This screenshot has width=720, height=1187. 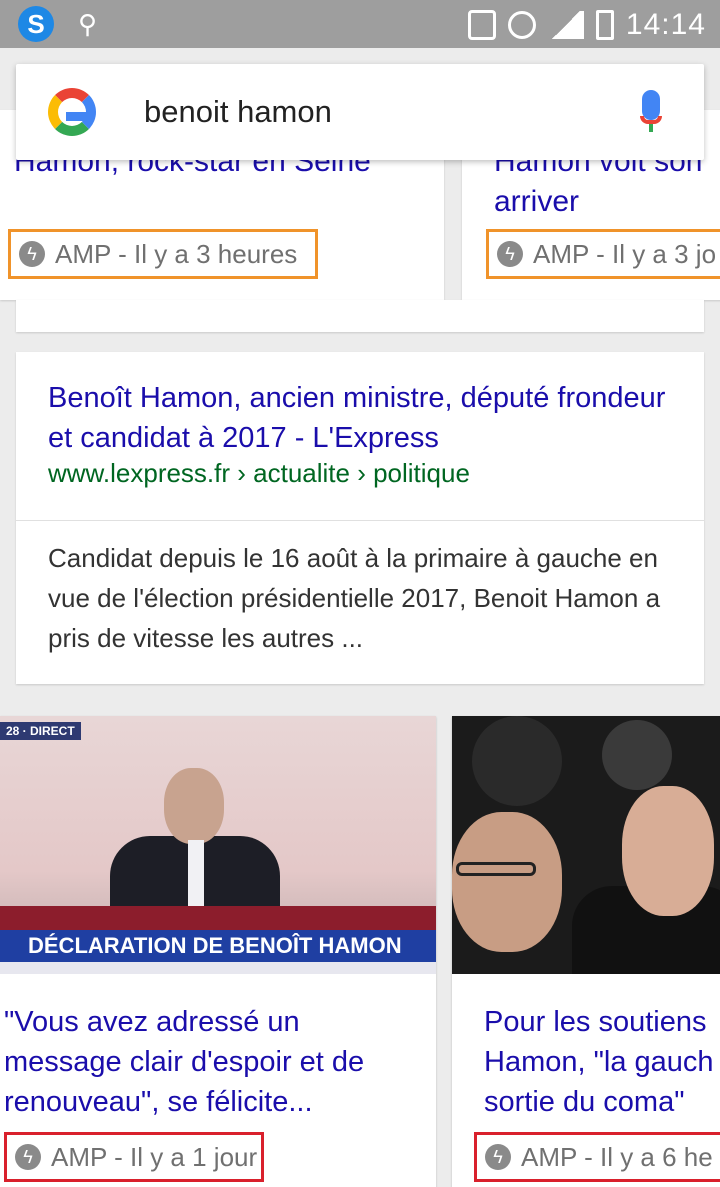 What do you see at coordinates (565, 25) in the screenshot?
I see `signal-icon` at bounding box center [565, 25].